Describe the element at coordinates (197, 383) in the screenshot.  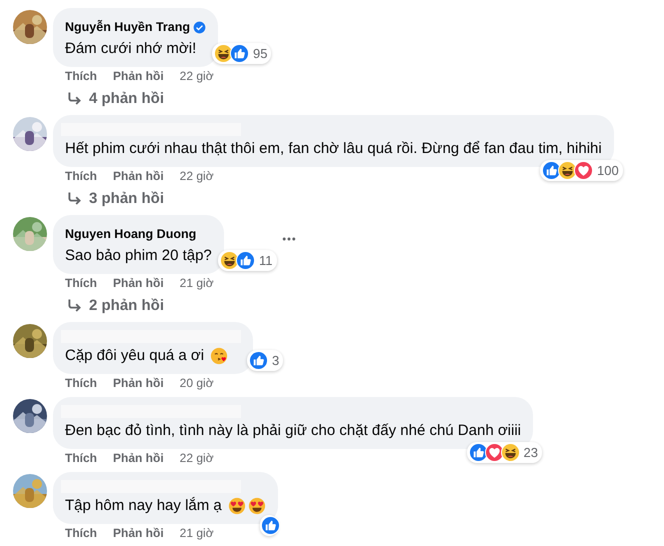
I see `timestamp: 20 giờ` at that location.